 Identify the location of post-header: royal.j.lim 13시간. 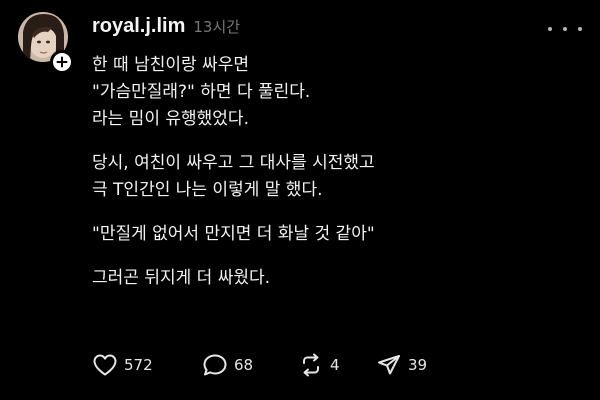
(166, 26).